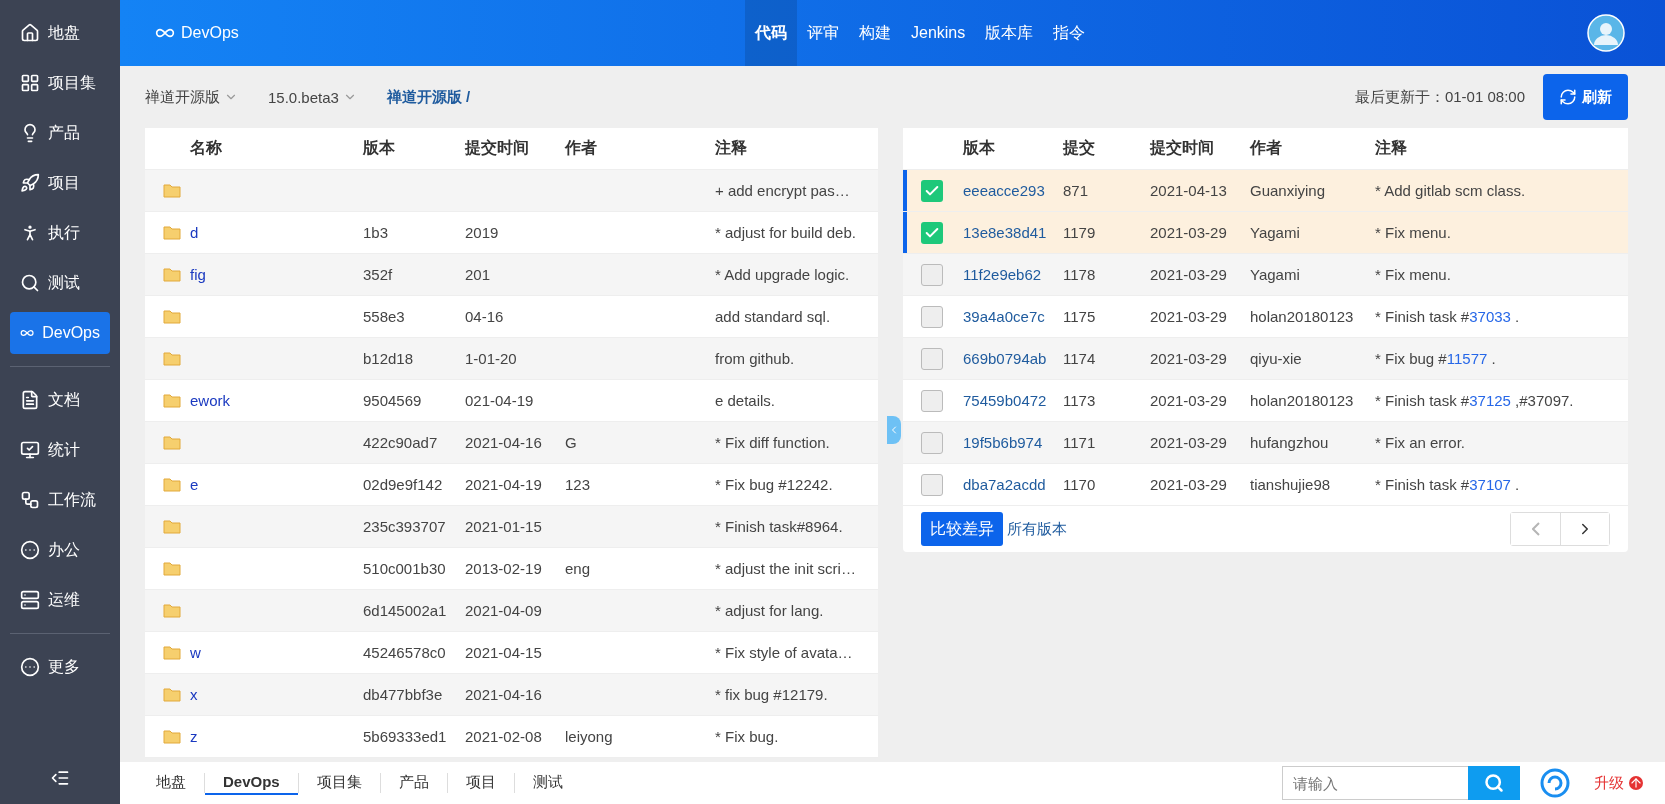 This screenshot has height=804, width=1665. What do you see at coordinates (503, 484) in the screenshot?
I see `table-cell: 2021-04-19` at bounding box center [503, 484].